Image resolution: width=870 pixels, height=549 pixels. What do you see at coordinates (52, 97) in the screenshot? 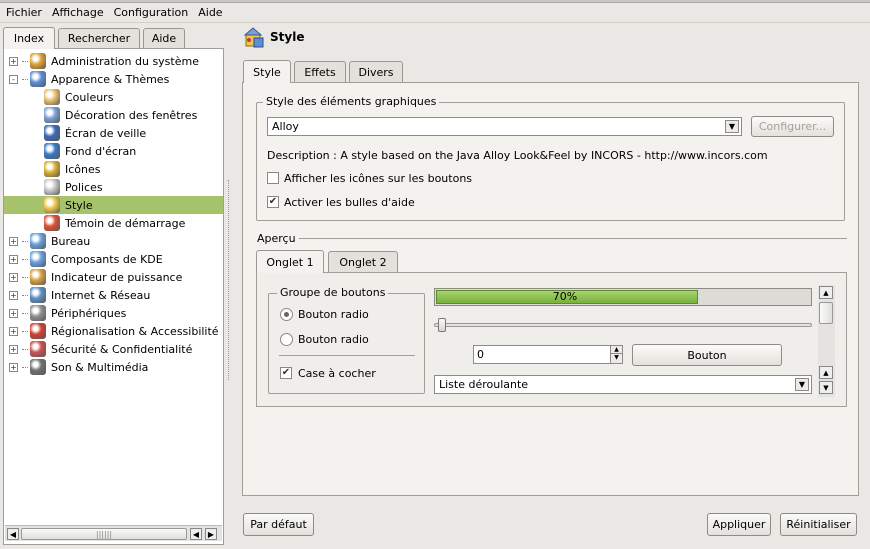
I see `colors-icon` at bounding box center [52, 97].